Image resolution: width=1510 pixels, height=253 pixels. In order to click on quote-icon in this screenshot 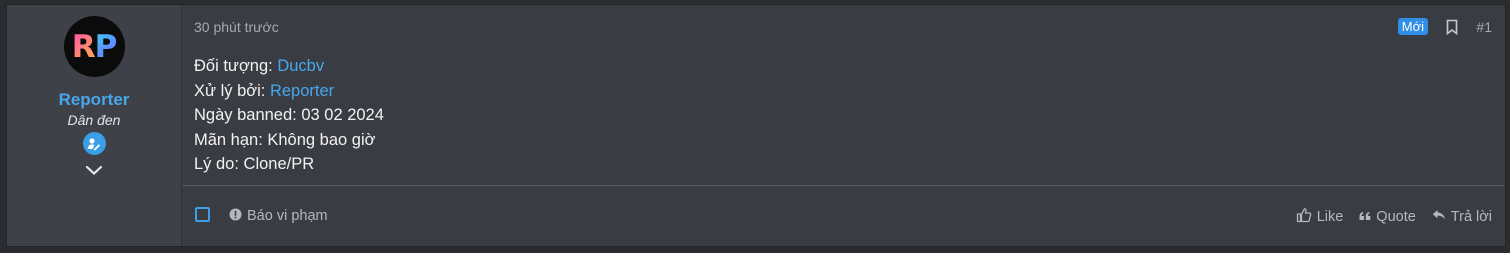, I will do `click(1365, 217)`.